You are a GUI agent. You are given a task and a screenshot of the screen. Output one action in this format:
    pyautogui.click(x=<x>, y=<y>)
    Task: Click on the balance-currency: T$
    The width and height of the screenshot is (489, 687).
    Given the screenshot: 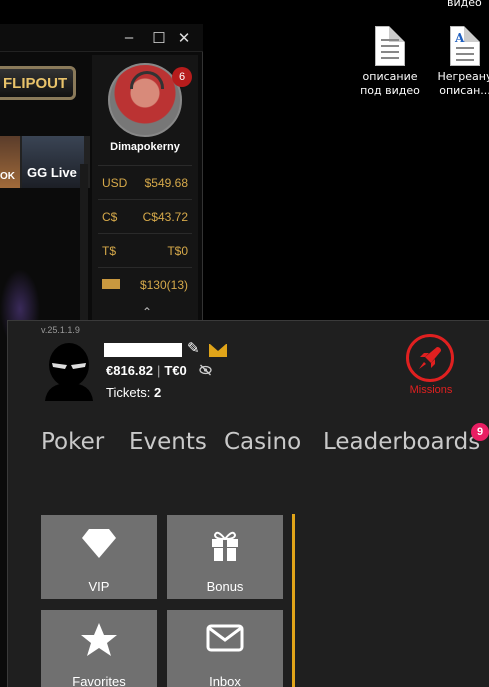 What is the action you would take?
    pyautogui.click(x=109, y=251)
    